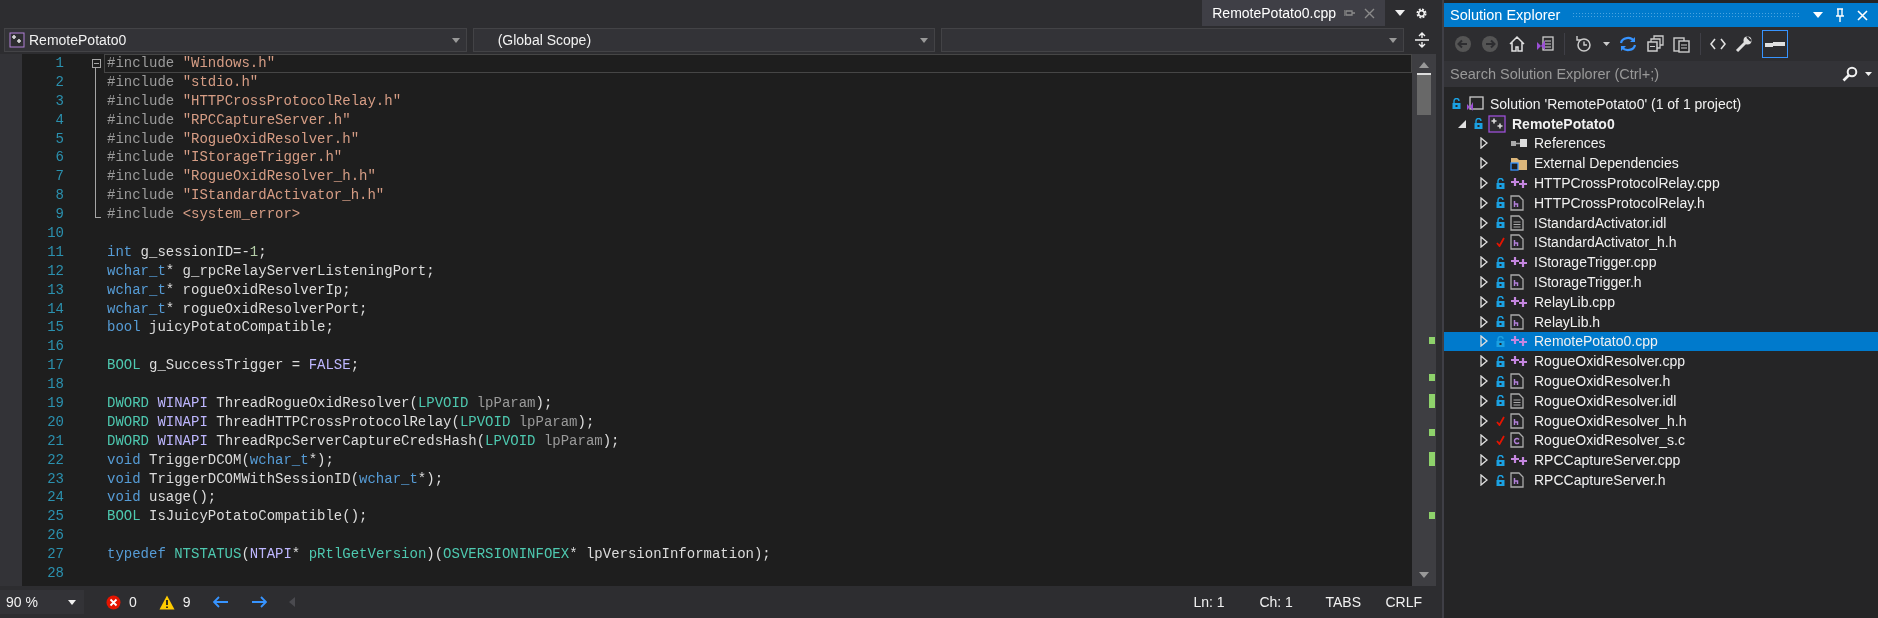  Describe the element at coordinates (1775, 44) in the screenshot. I see `preview-toggle` at that location.